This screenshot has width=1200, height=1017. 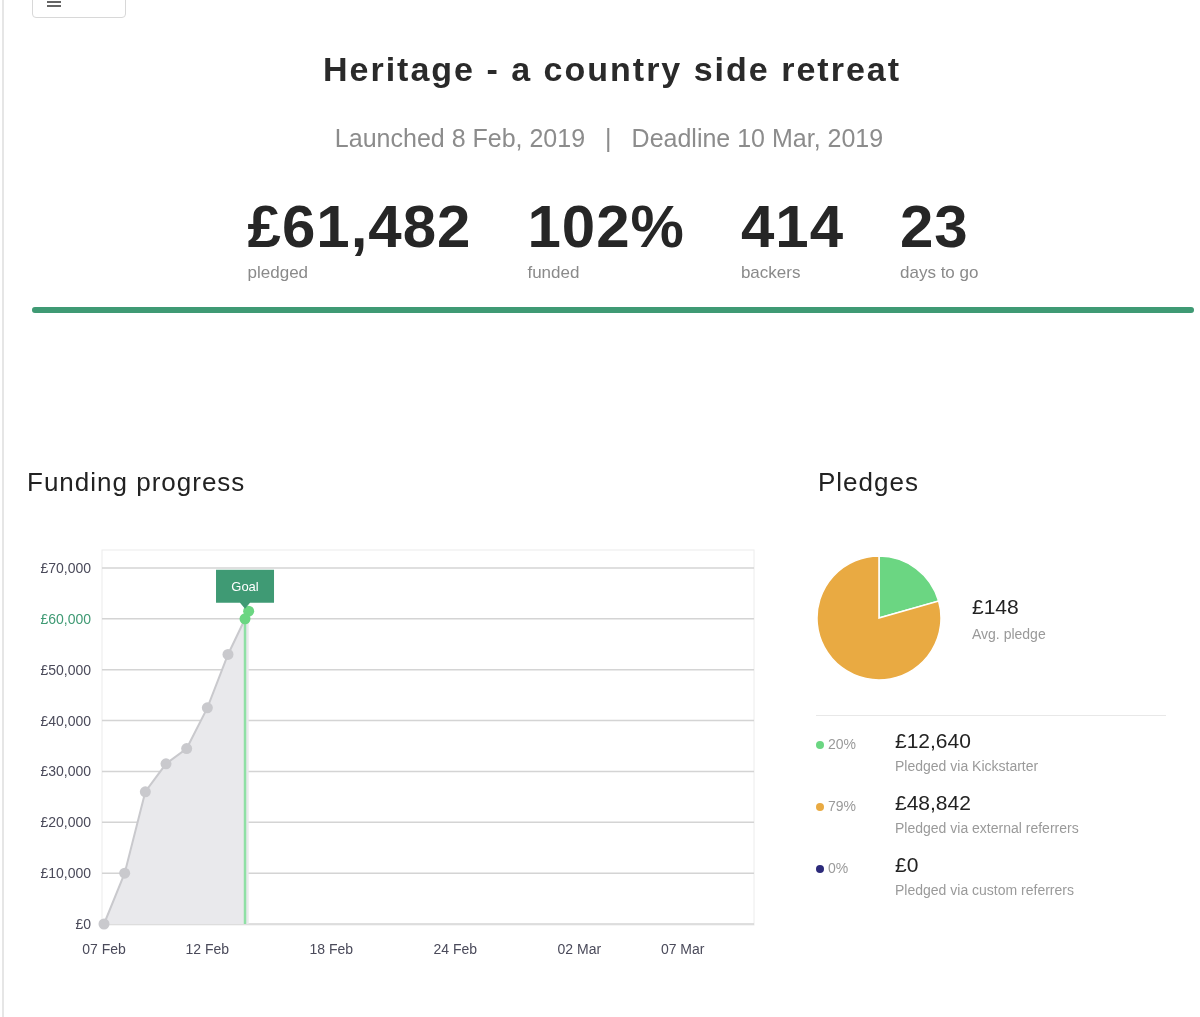 I want to click on stat-label: pledged, so click(x=278, y=272).